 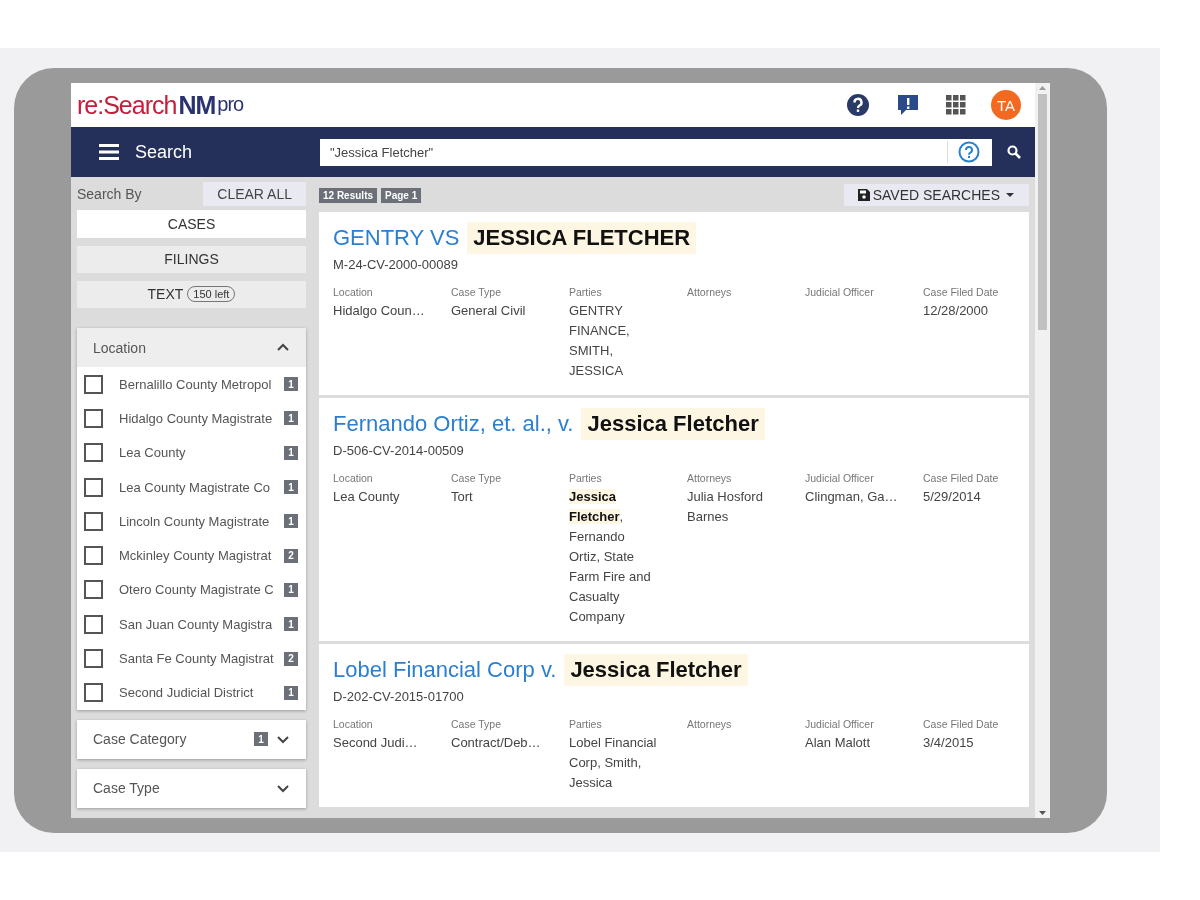 What do you see at coordinates (198, 487) in the screenshot?
I see `filter-option-label: Lea County Magistrate Co` at bounding box center [198, 487].